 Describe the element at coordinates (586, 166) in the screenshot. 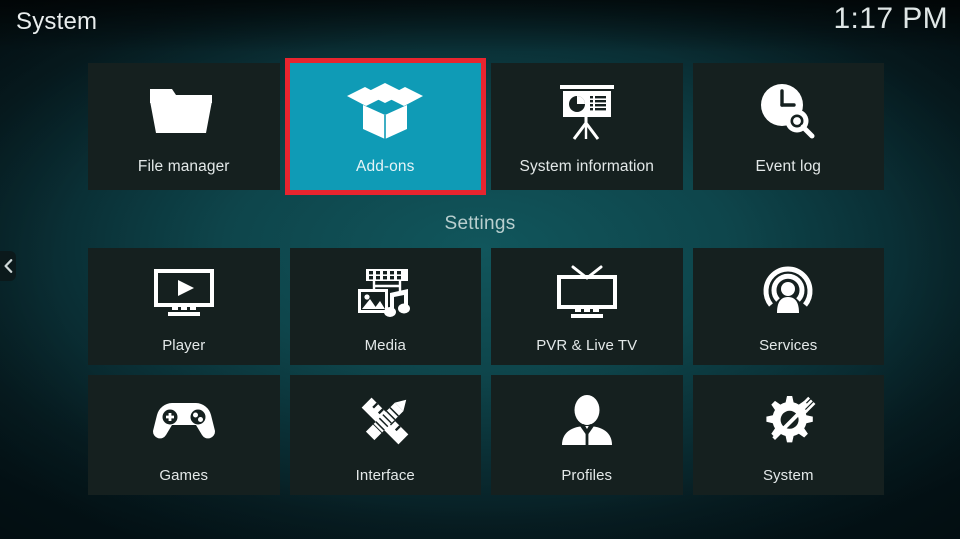

I see `tile-label: System information` at that location.